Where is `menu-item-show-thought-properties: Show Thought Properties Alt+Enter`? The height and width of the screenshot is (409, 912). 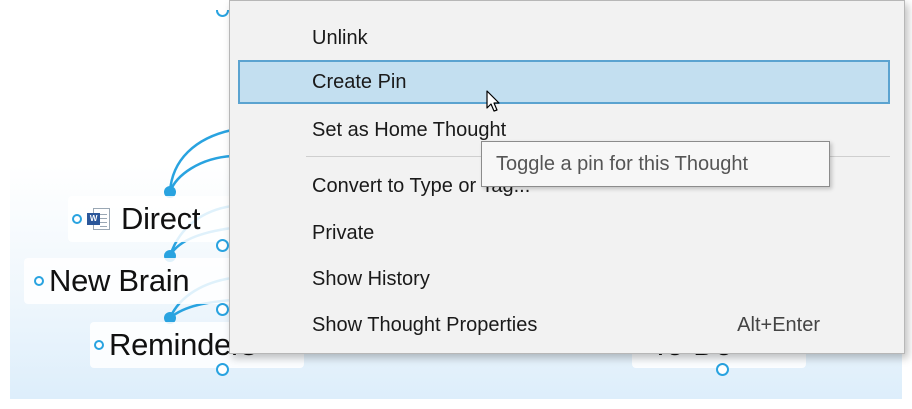
menu-item-show-thought-properties: Show Thought Properties Alt+Enter is located at coordinates (564, 325).